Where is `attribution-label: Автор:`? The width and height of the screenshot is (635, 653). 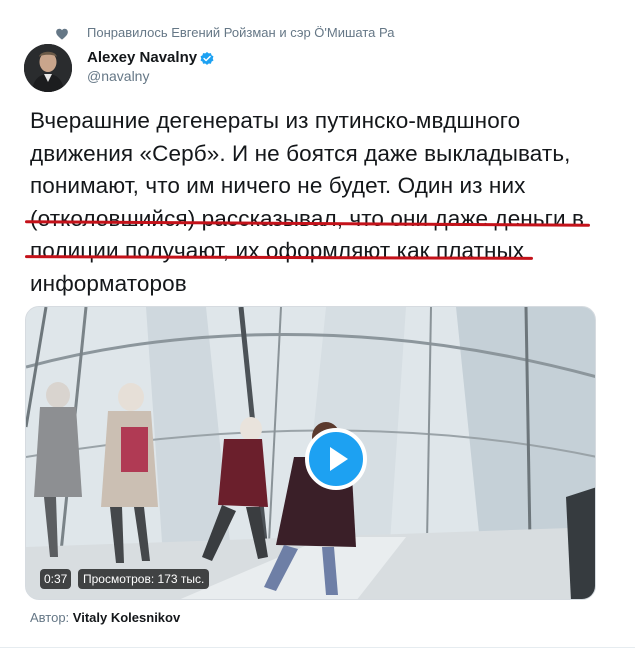
attribution-label: Автор: is located at coordinates (50, 617).